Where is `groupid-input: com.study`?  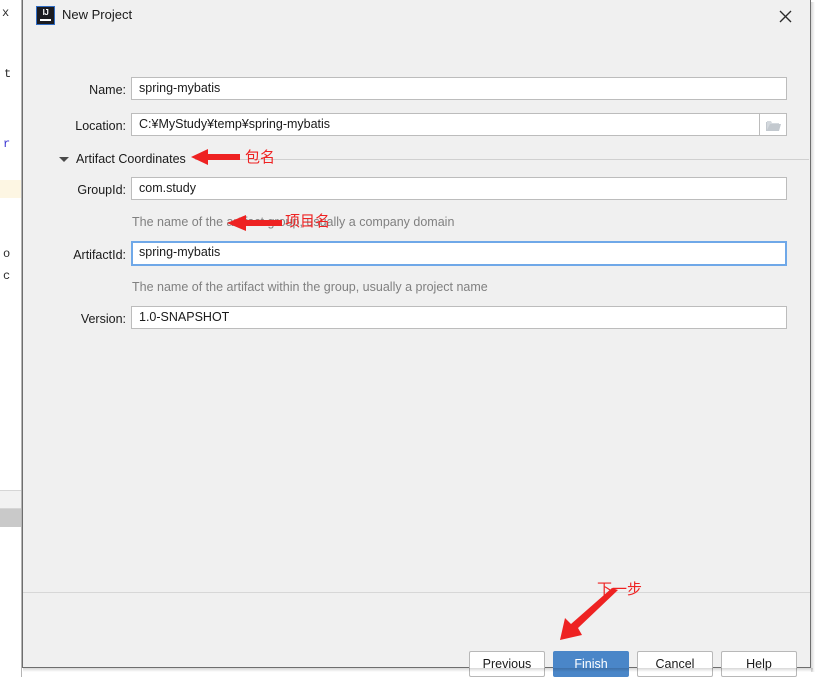 groupid-input: com.study is located at coordinates (459, 188).